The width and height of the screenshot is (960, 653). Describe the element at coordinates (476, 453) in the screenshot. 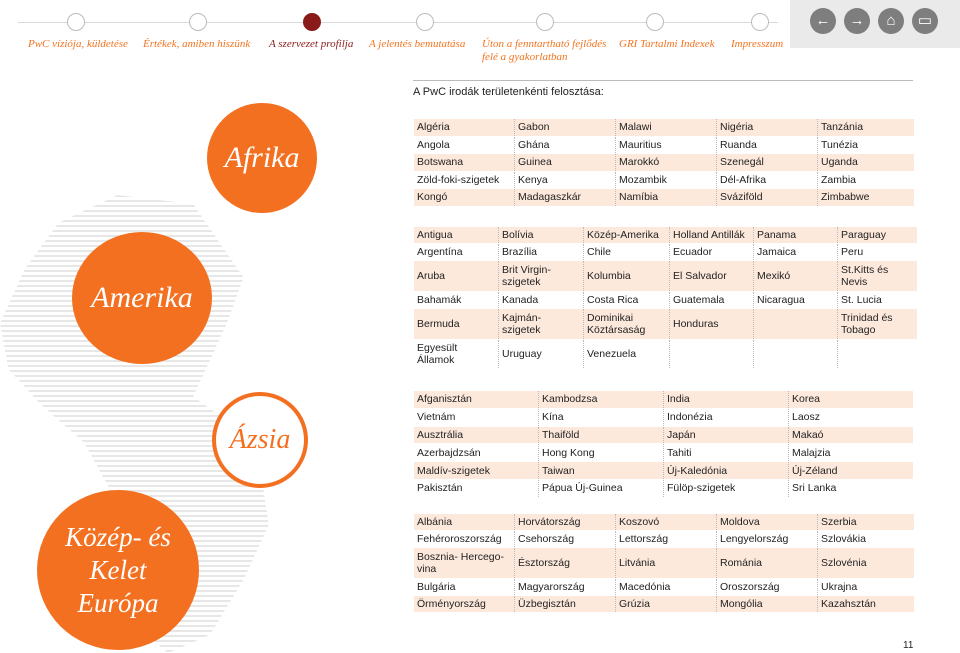

I see `country-cell: Azerbajdzsán` at that location.